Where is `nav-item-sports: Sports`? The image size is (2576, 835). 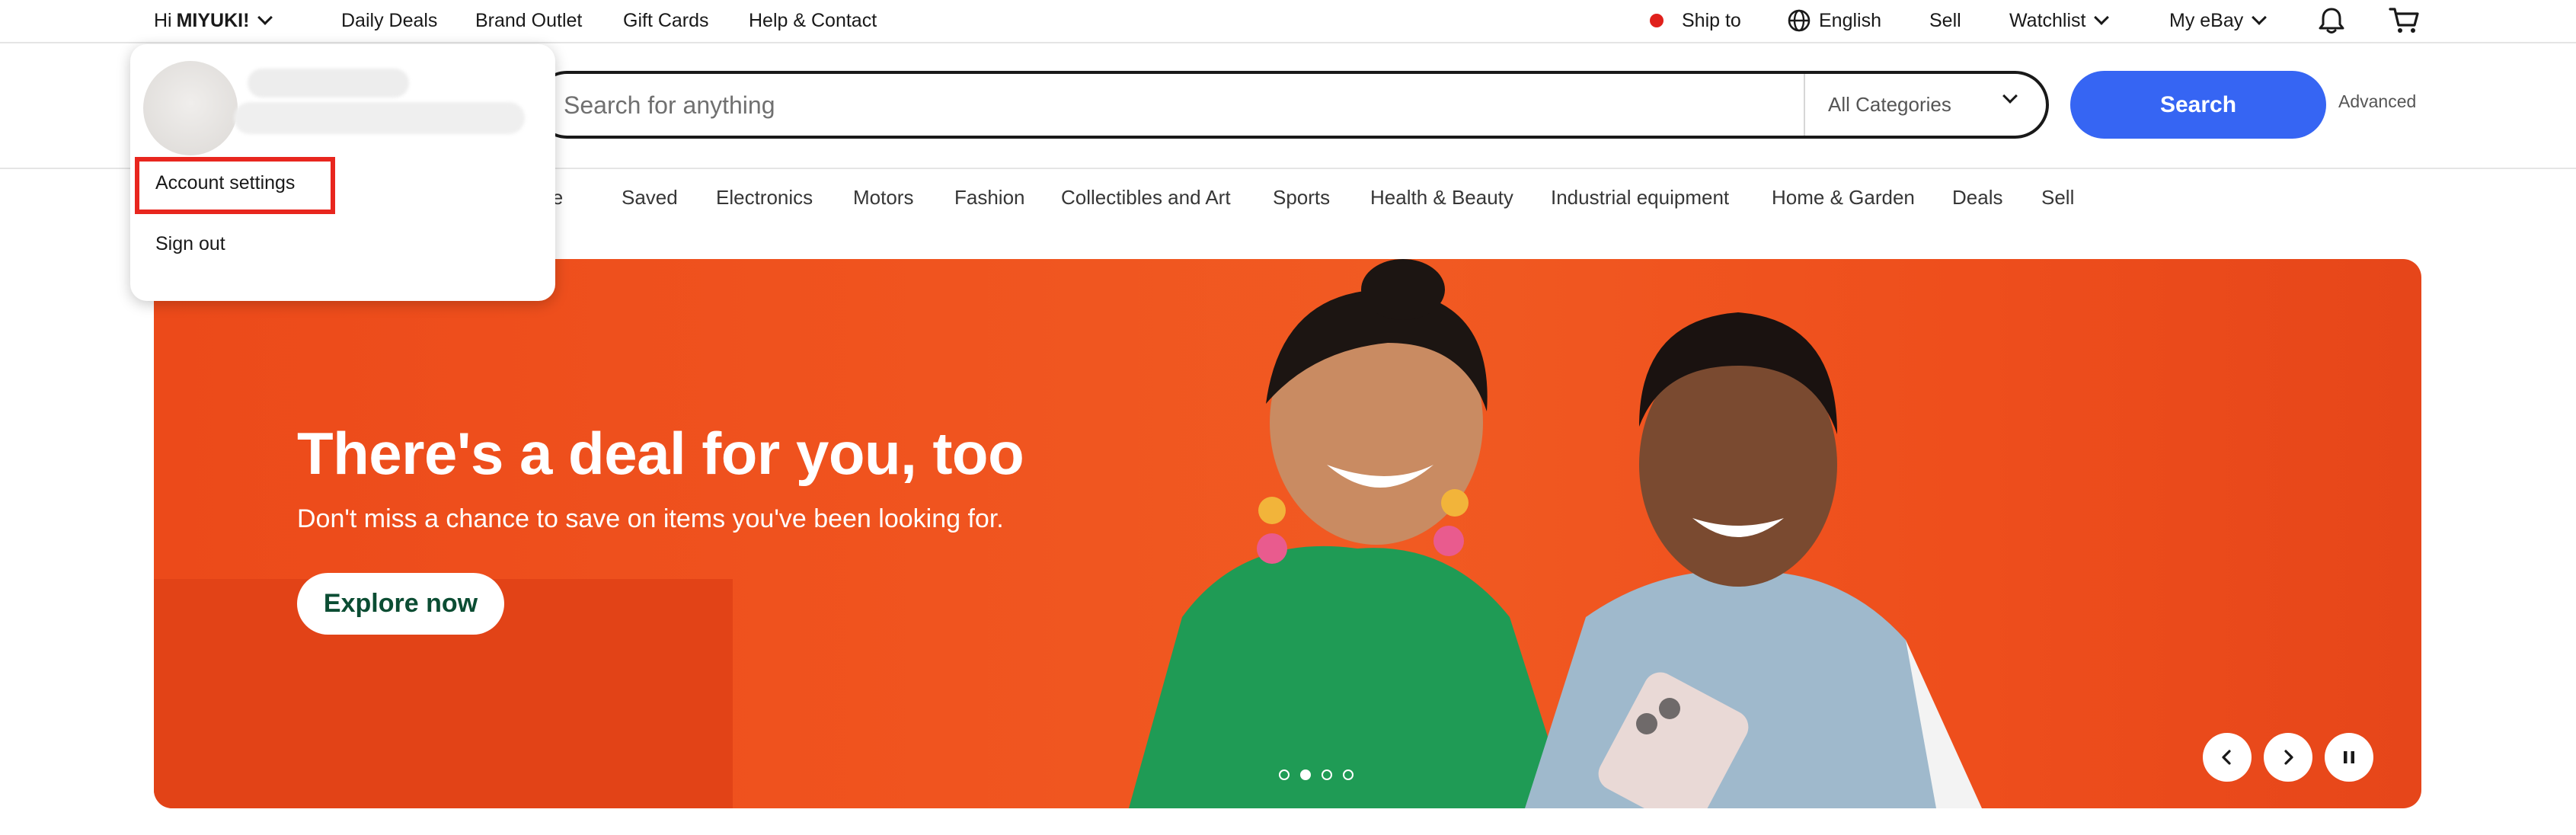
nav-item-sports: Sports is located at coordinates (1301, 198).